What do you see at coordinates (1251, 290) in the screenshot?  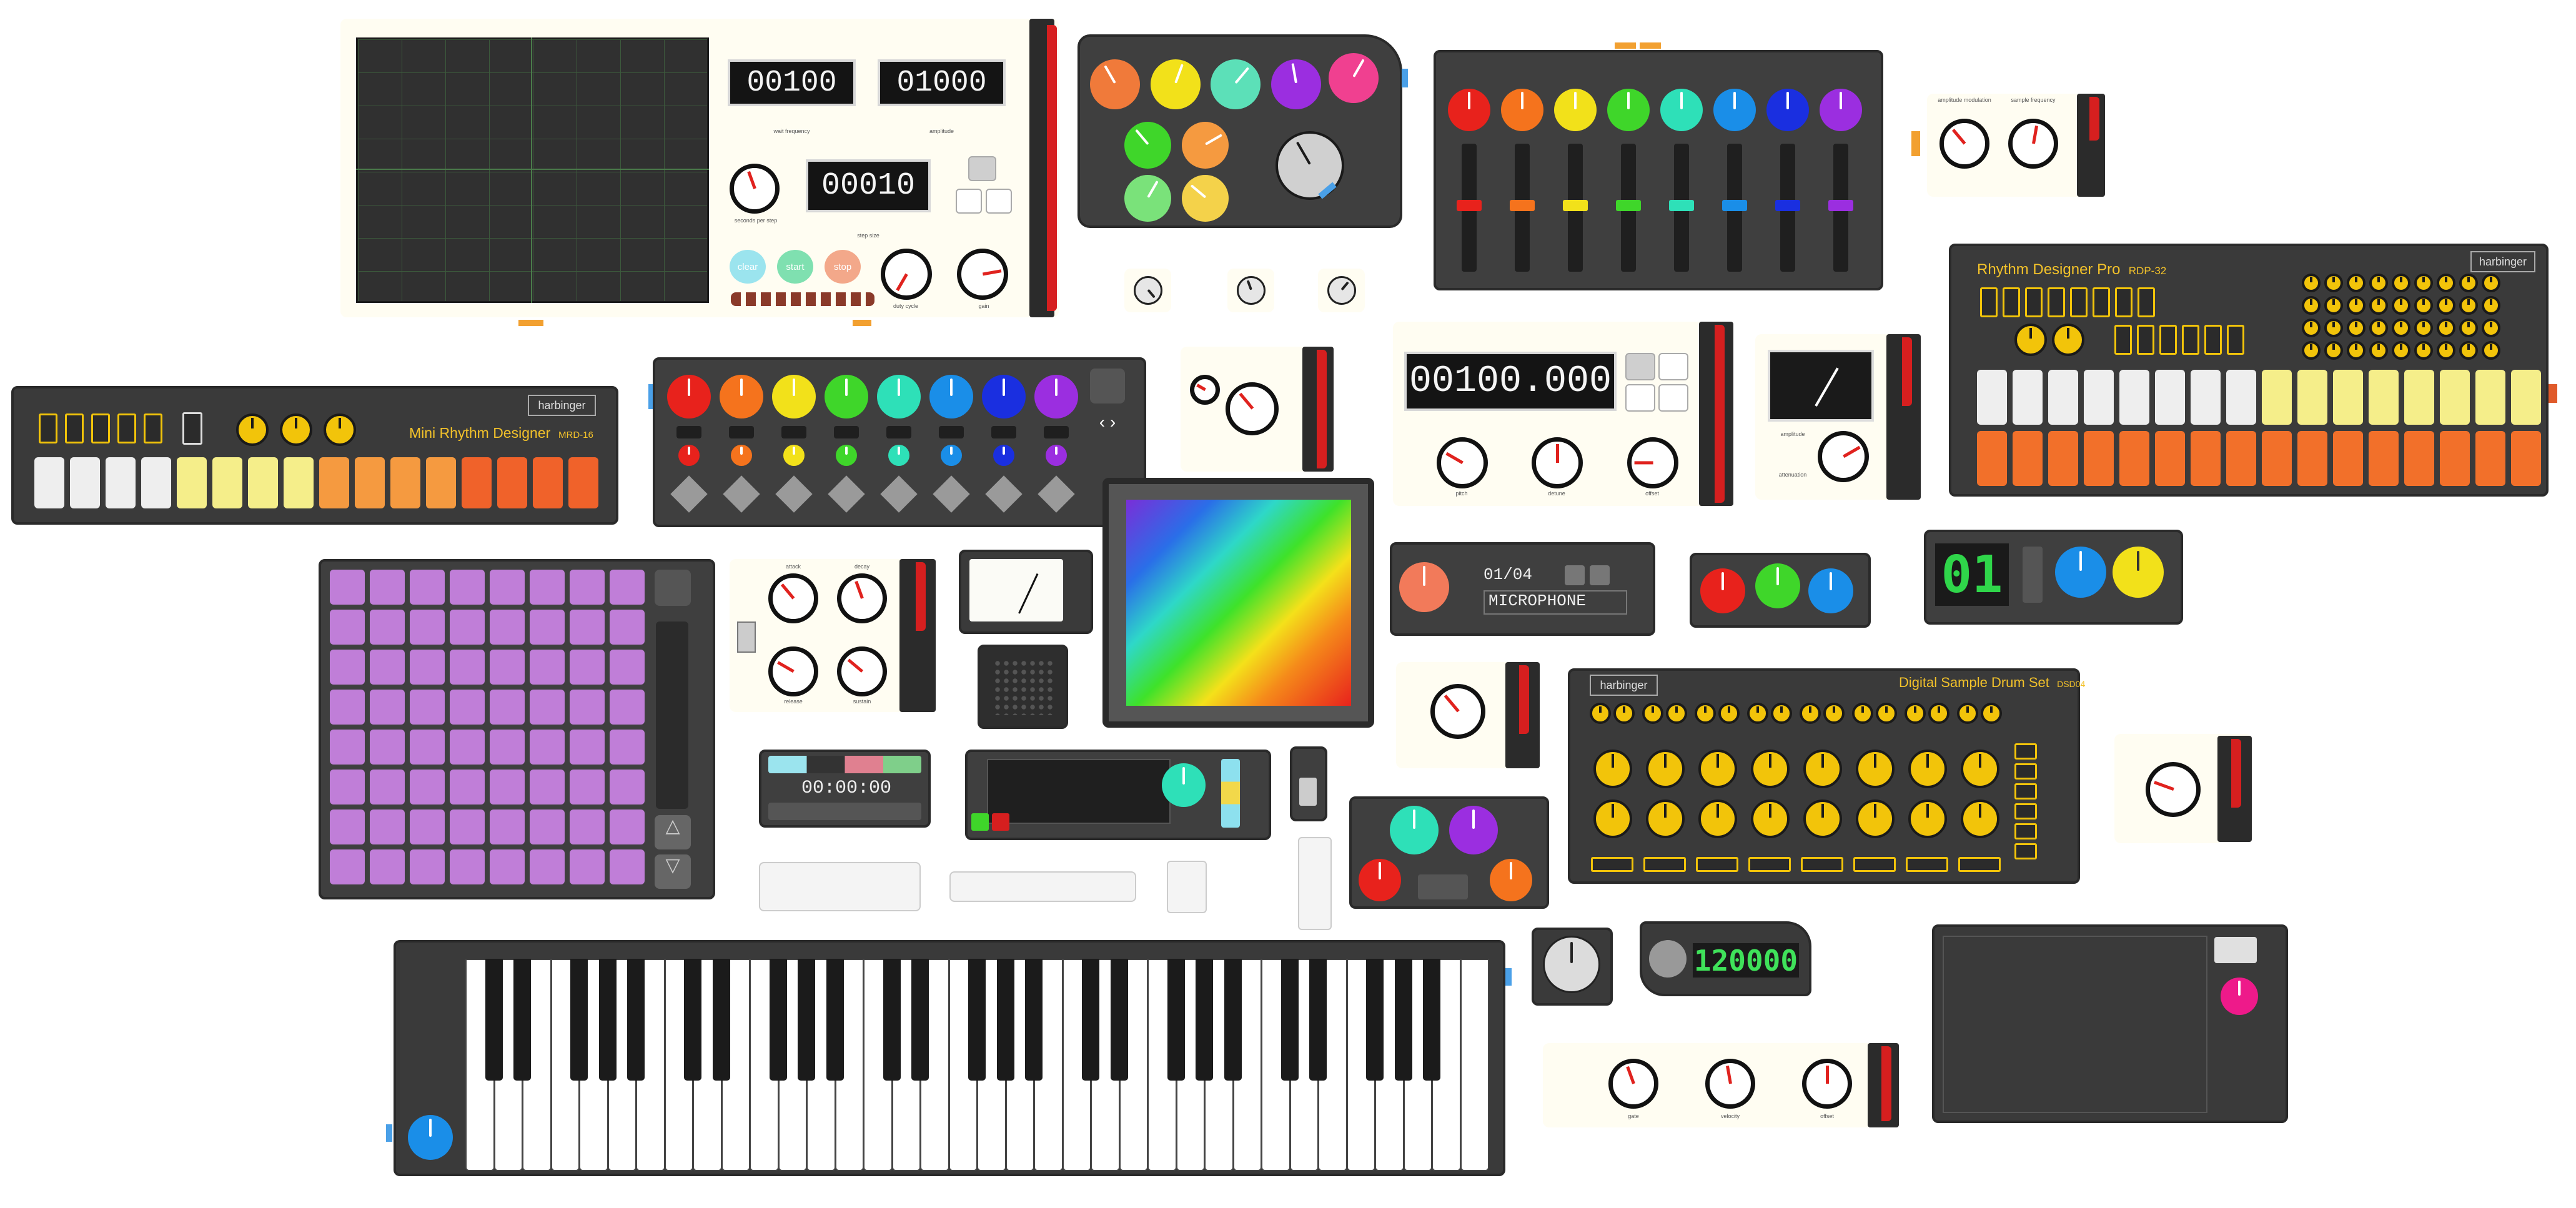 I see `mini-knob-b-dial` at bounding box center [1251, 290].